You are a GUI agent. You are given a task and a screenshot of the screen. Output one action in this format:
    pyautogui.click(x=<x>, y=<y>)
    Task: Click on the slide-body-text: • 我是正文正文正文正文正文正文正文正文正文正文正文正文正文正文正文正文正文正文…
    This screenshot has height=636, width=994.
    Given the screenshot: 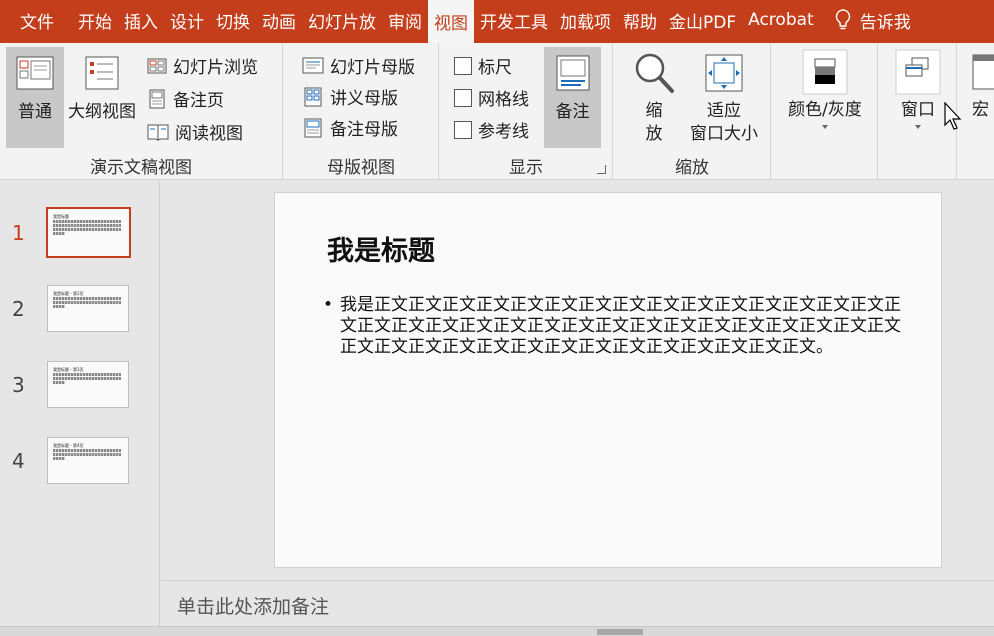 What is the action you would take?
    pyautogui.click(x=613, y=326)
    